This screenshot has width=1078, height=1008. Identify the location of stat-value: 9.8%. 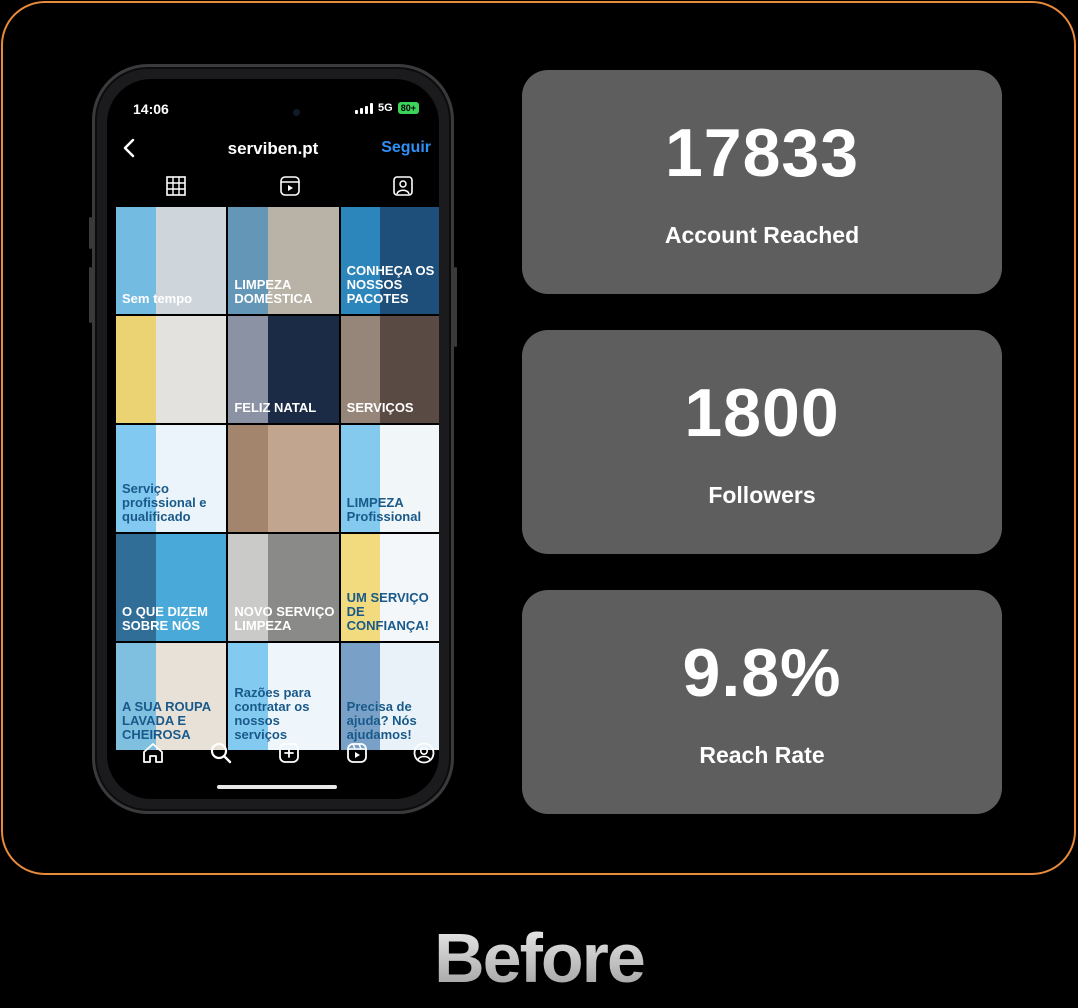
(762, 673).